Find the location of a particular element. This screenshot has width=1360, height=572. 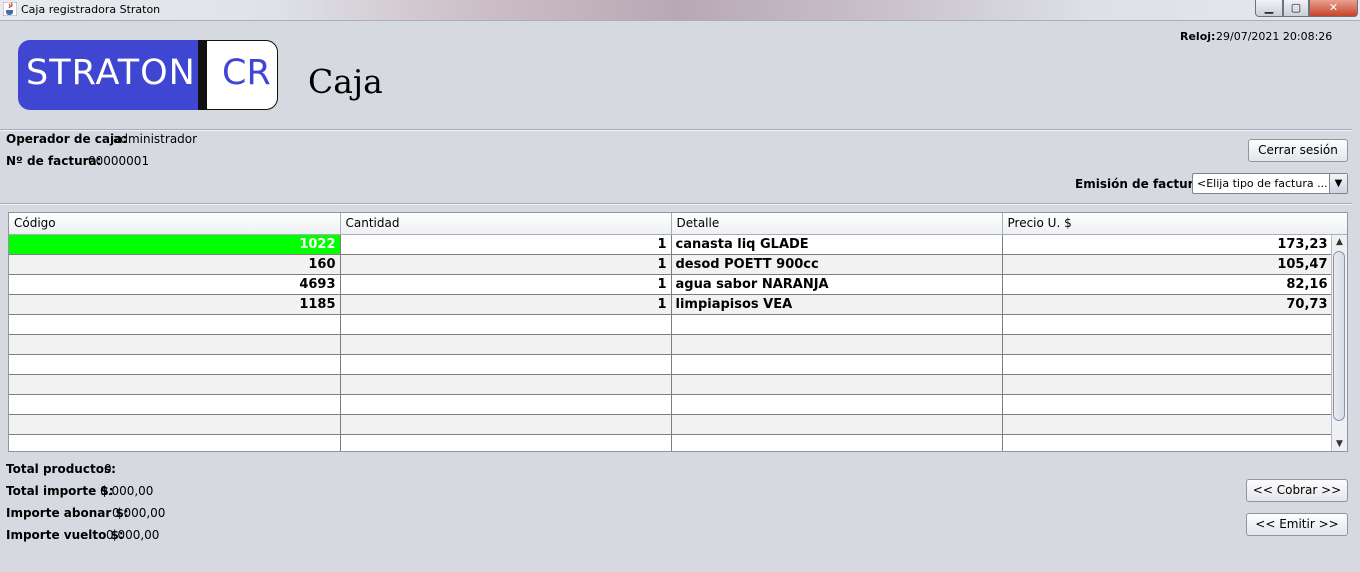

table-vertical-scrollbar: ▲ ▼ is located at coordinates (1339, 343).